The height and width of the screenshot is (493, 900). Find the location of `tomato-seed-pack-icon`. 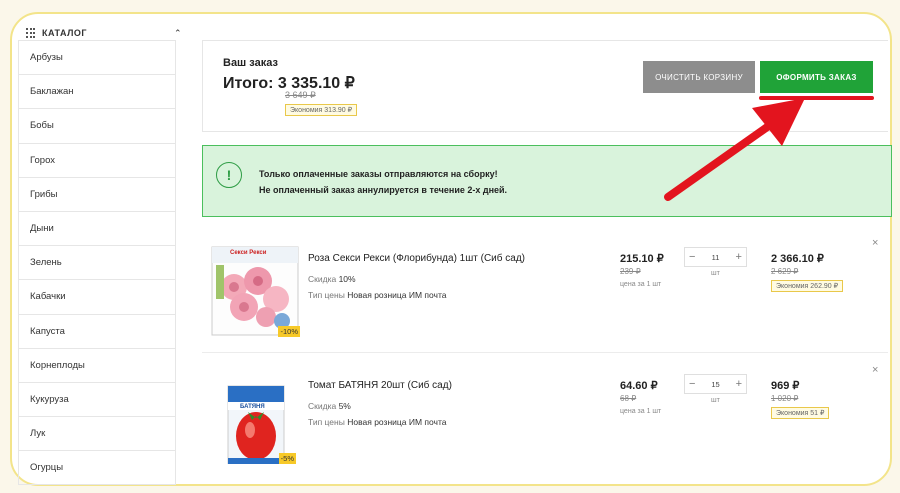

tomato-seed-pack-icon is located at coordinates (256, 434).